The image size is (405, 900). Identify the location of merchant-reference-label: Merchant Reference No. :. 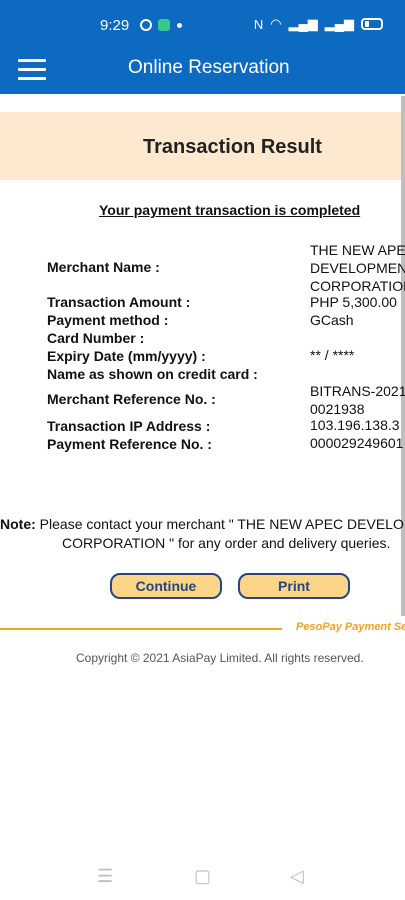
(131, 399).